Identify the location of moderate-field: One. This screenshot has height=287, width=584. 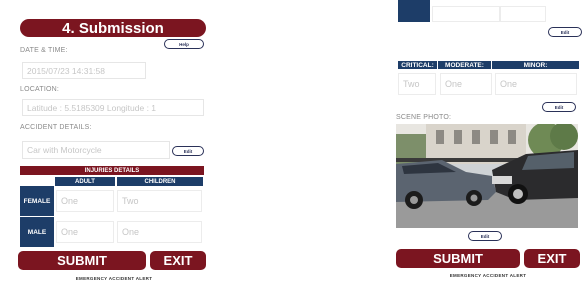
(466, 84).